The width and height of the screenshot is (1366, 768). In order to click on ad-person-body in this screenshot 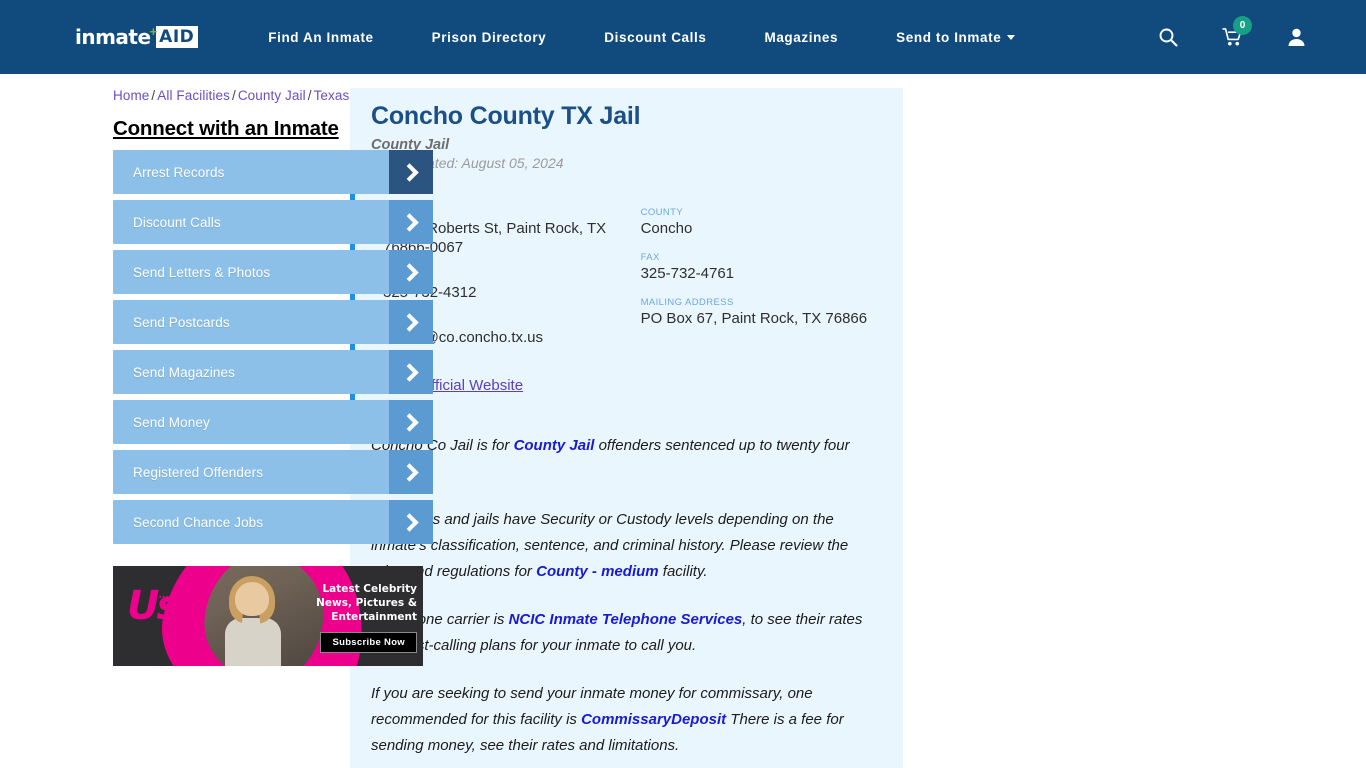, I will do `click(253, 642)`.